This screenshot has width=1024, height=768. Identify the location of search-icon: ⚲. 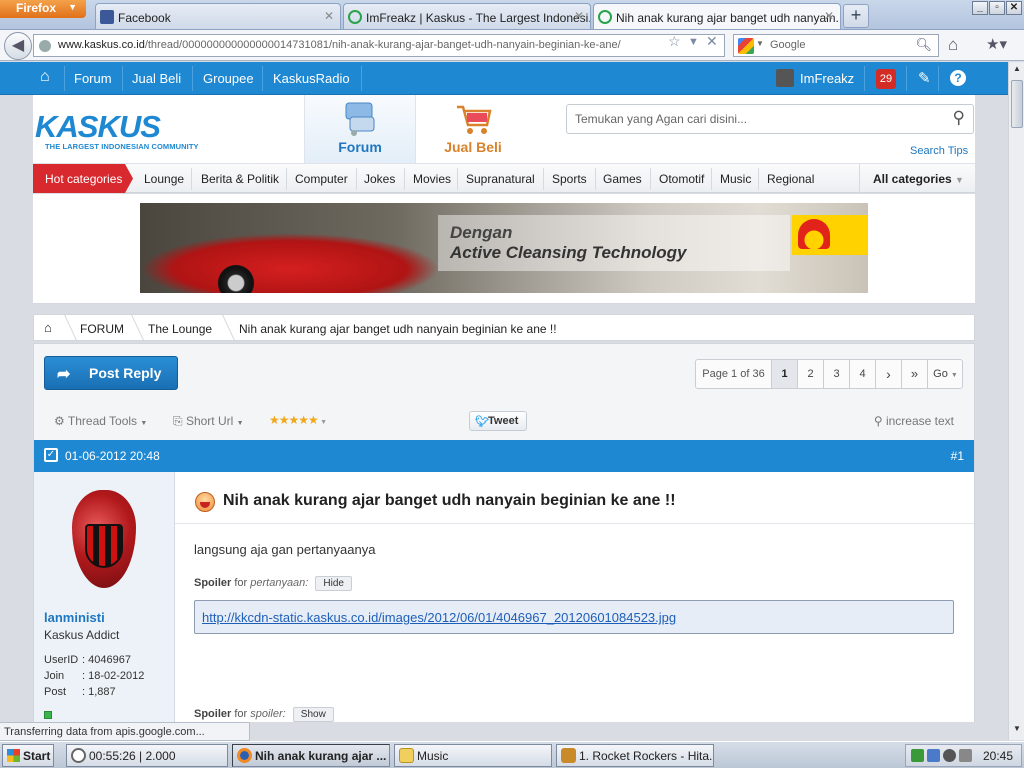
(959, 118).